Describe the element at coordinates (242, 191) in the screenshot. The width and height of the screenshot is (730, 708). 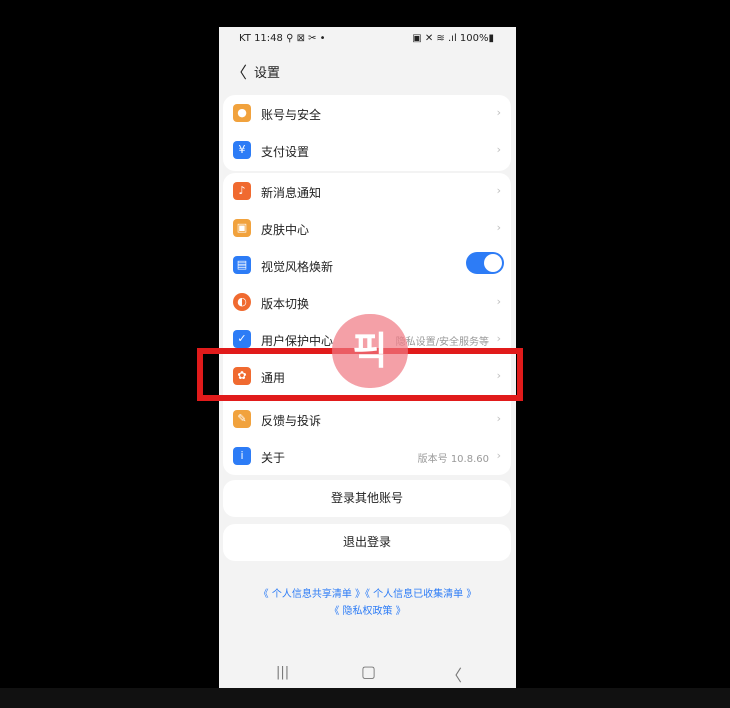
I see `bell-icon: ♪` at that location.